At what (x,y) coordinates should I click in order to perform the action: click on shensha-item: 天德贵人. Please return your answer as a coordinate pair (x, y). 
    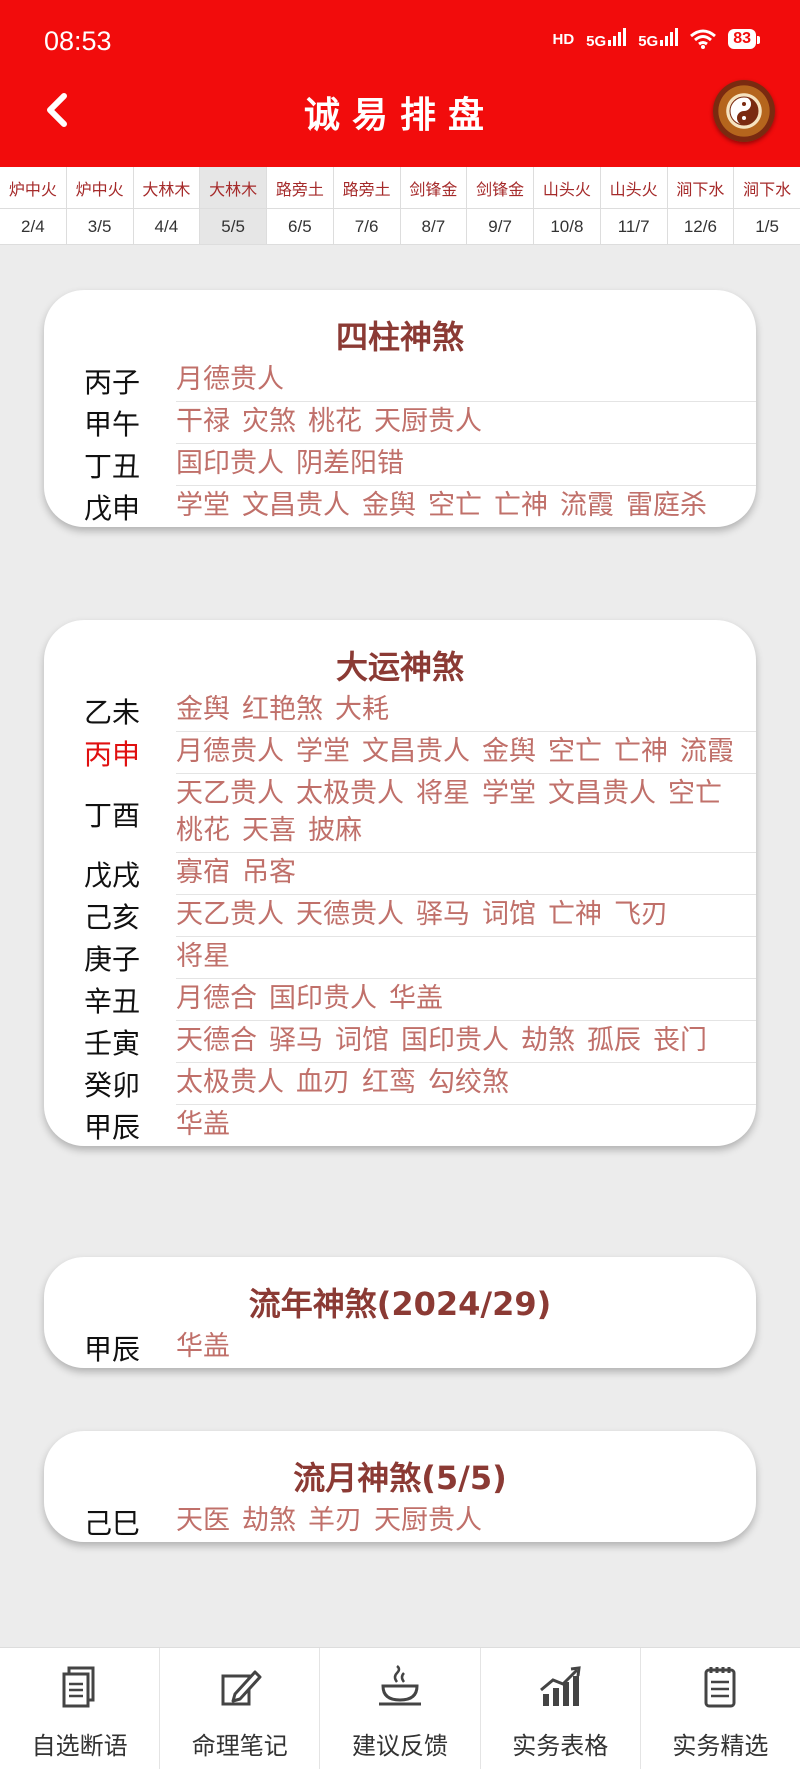
    Looking at the image, I should click on (350, 914).